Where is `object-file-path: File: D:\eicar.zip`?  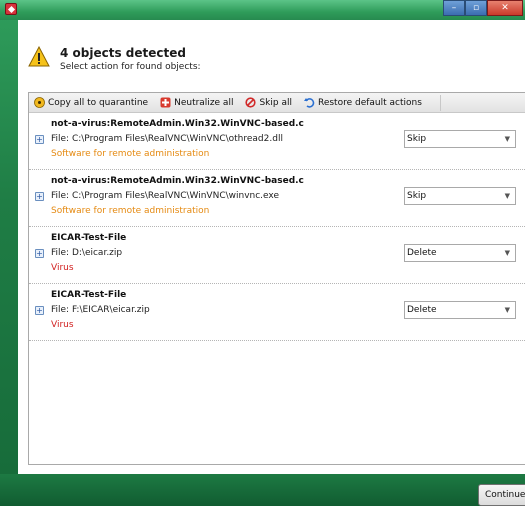 object-file-path: File: D:\eicar.zip is located at coordinates (87, 253).